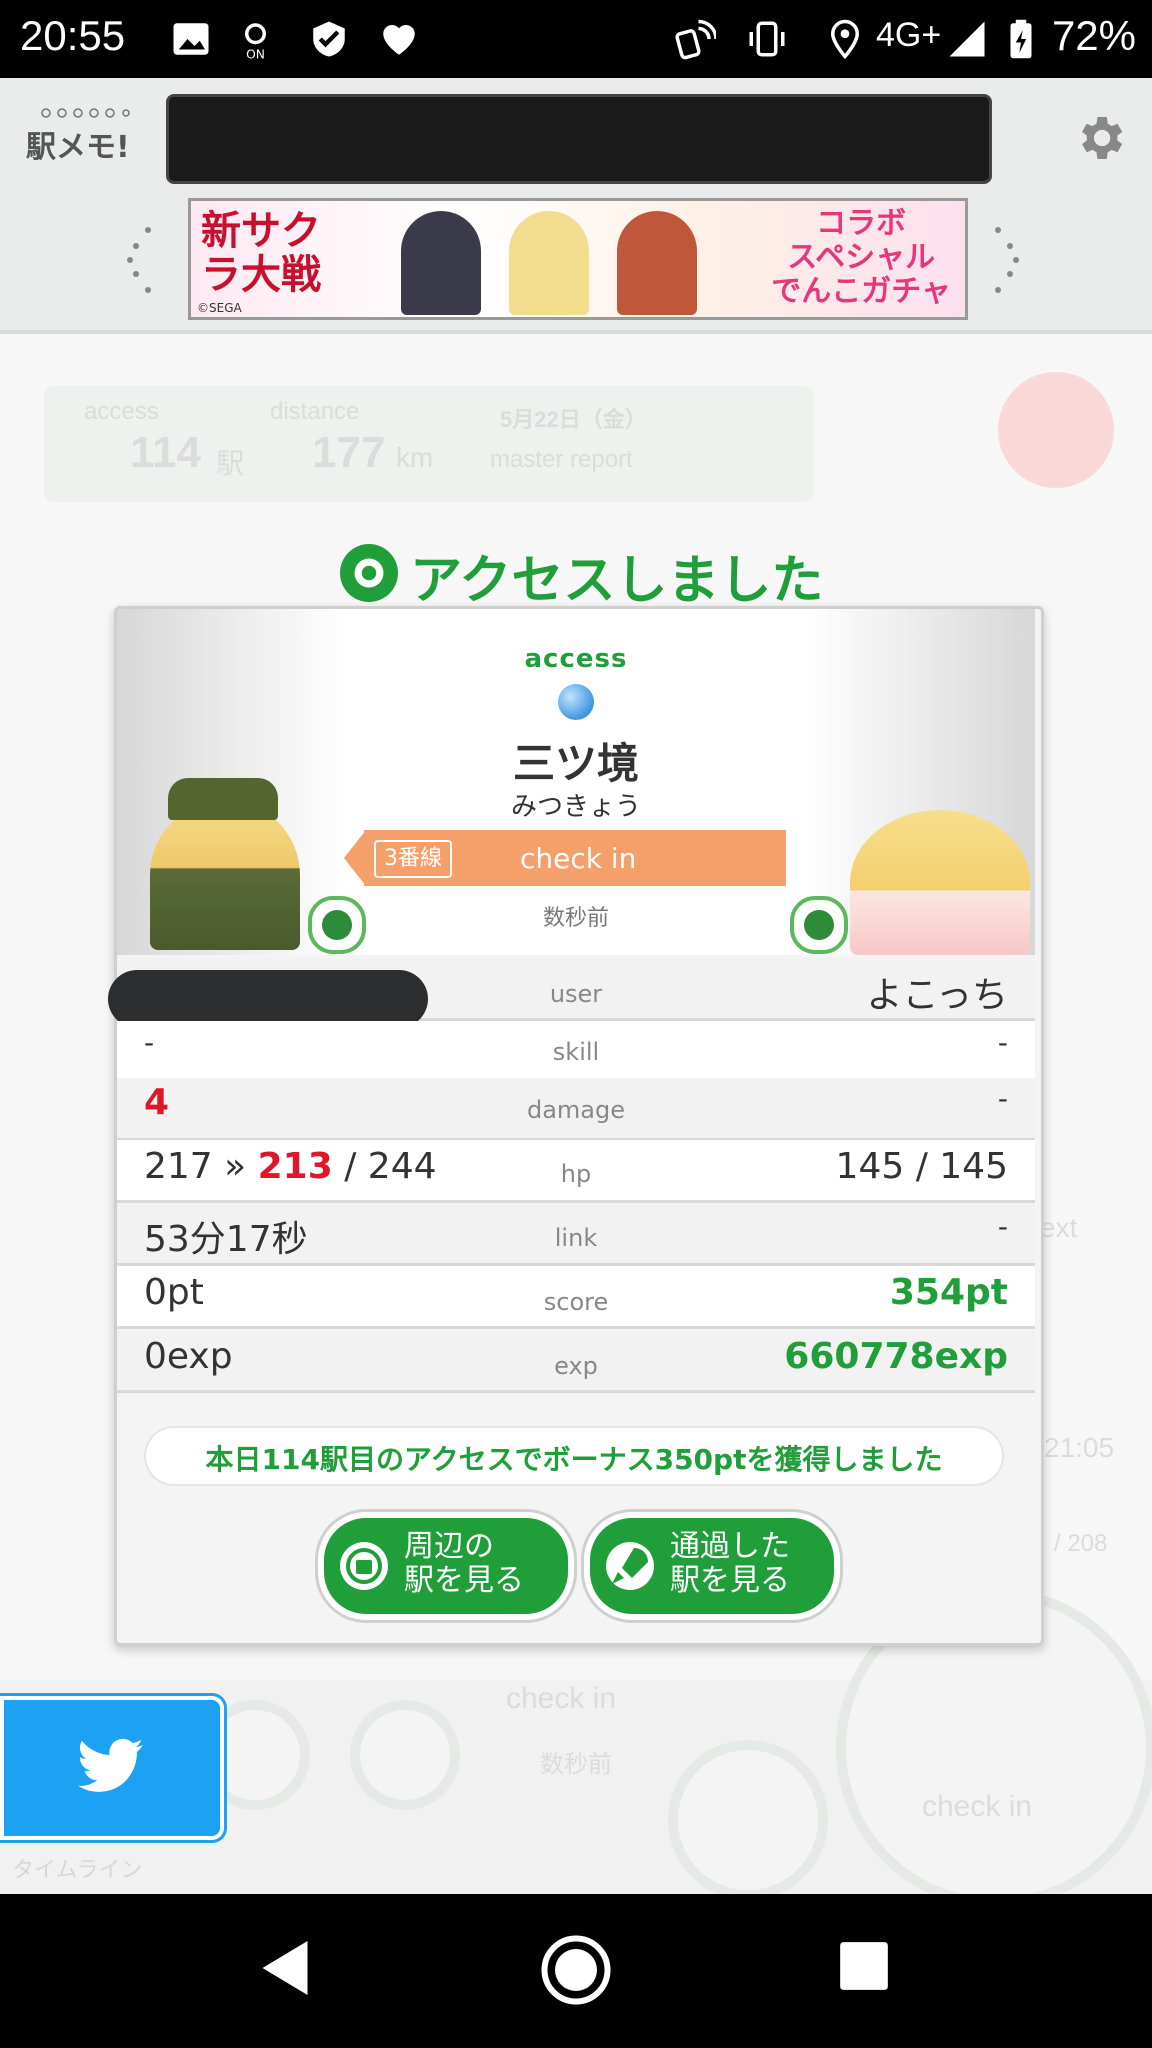 The image size is (1152, 2048). What do you see at coordinates (219, 308) in the screenshot?
I see `banner-copyright: ©SEGA` at bounding box center [219, 308].